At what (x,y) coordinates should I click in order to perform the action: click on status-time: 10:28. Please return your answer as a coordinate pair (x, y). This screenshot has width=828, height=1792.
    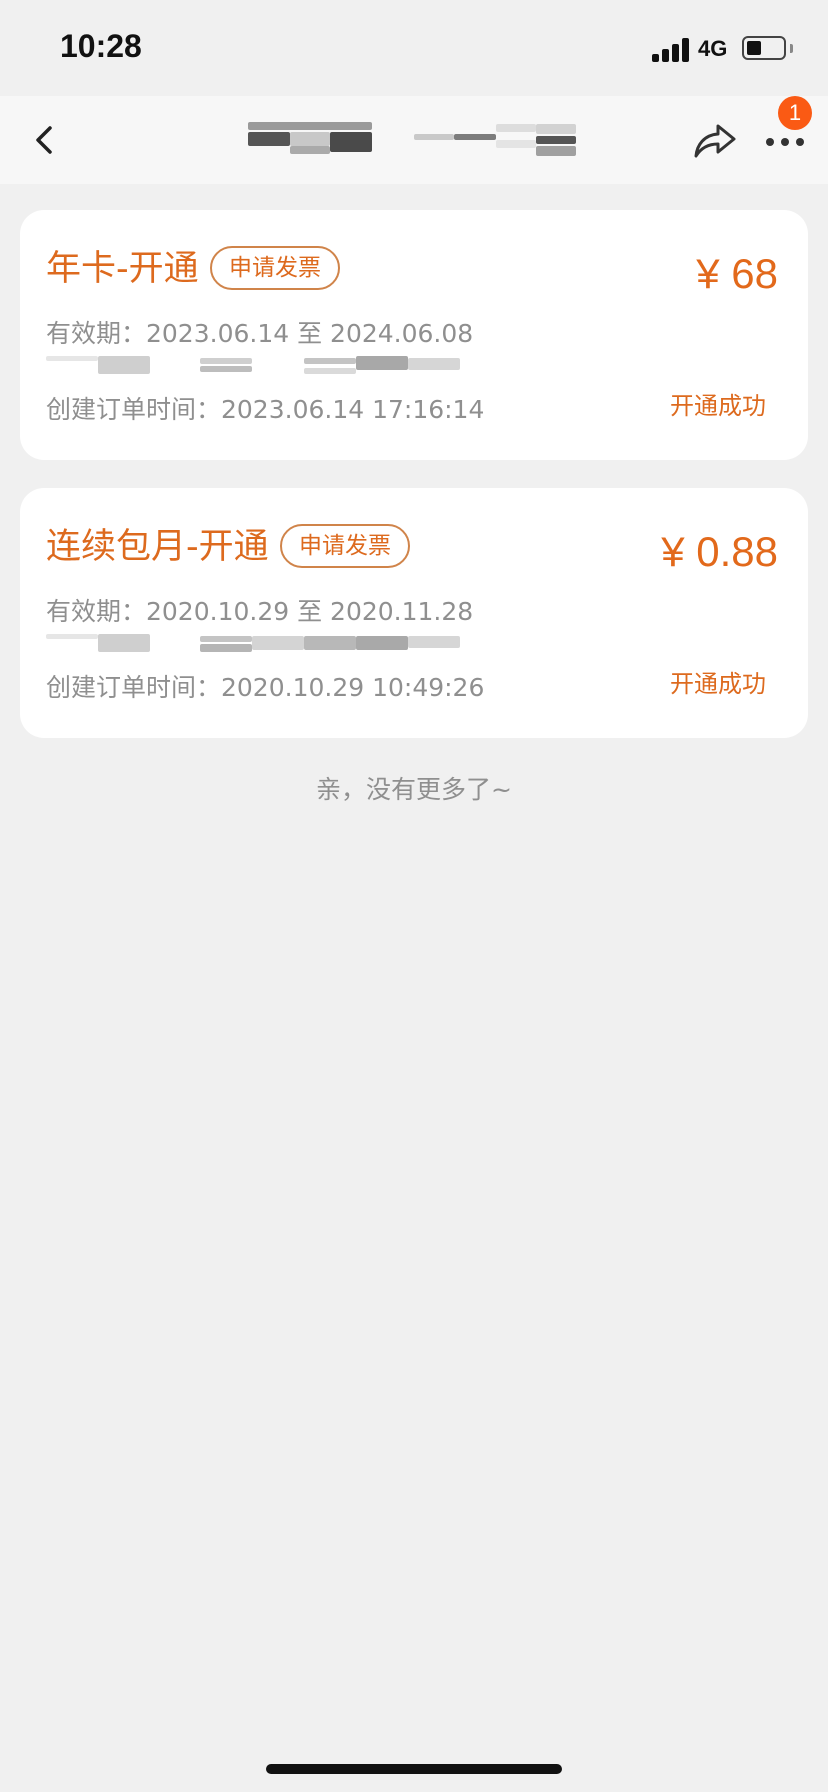
    Looking at the image, I should click on (101, 46).